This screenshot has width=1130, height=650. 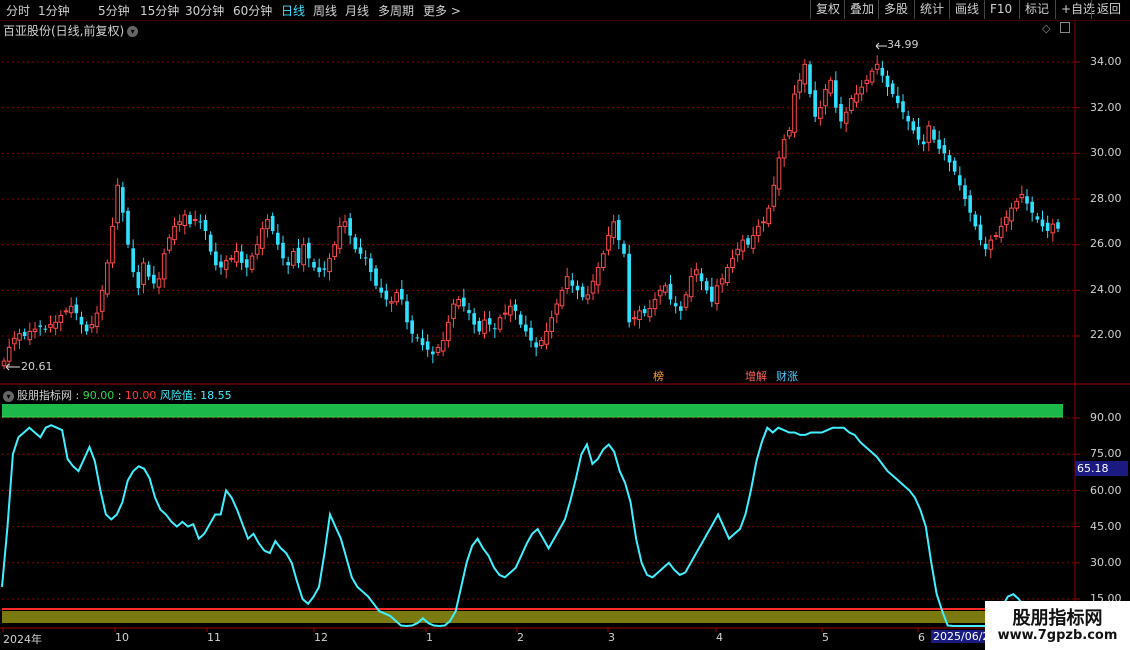 What do you see at coordinates (493, 617) in the screenshot?
I see `low-threshold-band` at bounding box center [493, 617].